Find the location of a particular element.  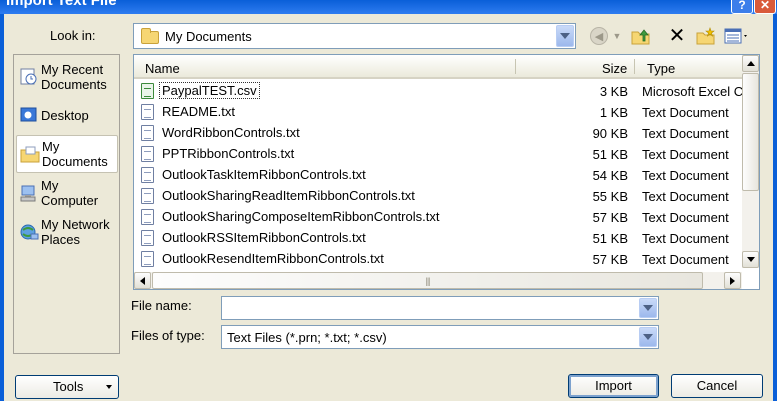

place-label: My Network Places is located at coordinates (75, 232).